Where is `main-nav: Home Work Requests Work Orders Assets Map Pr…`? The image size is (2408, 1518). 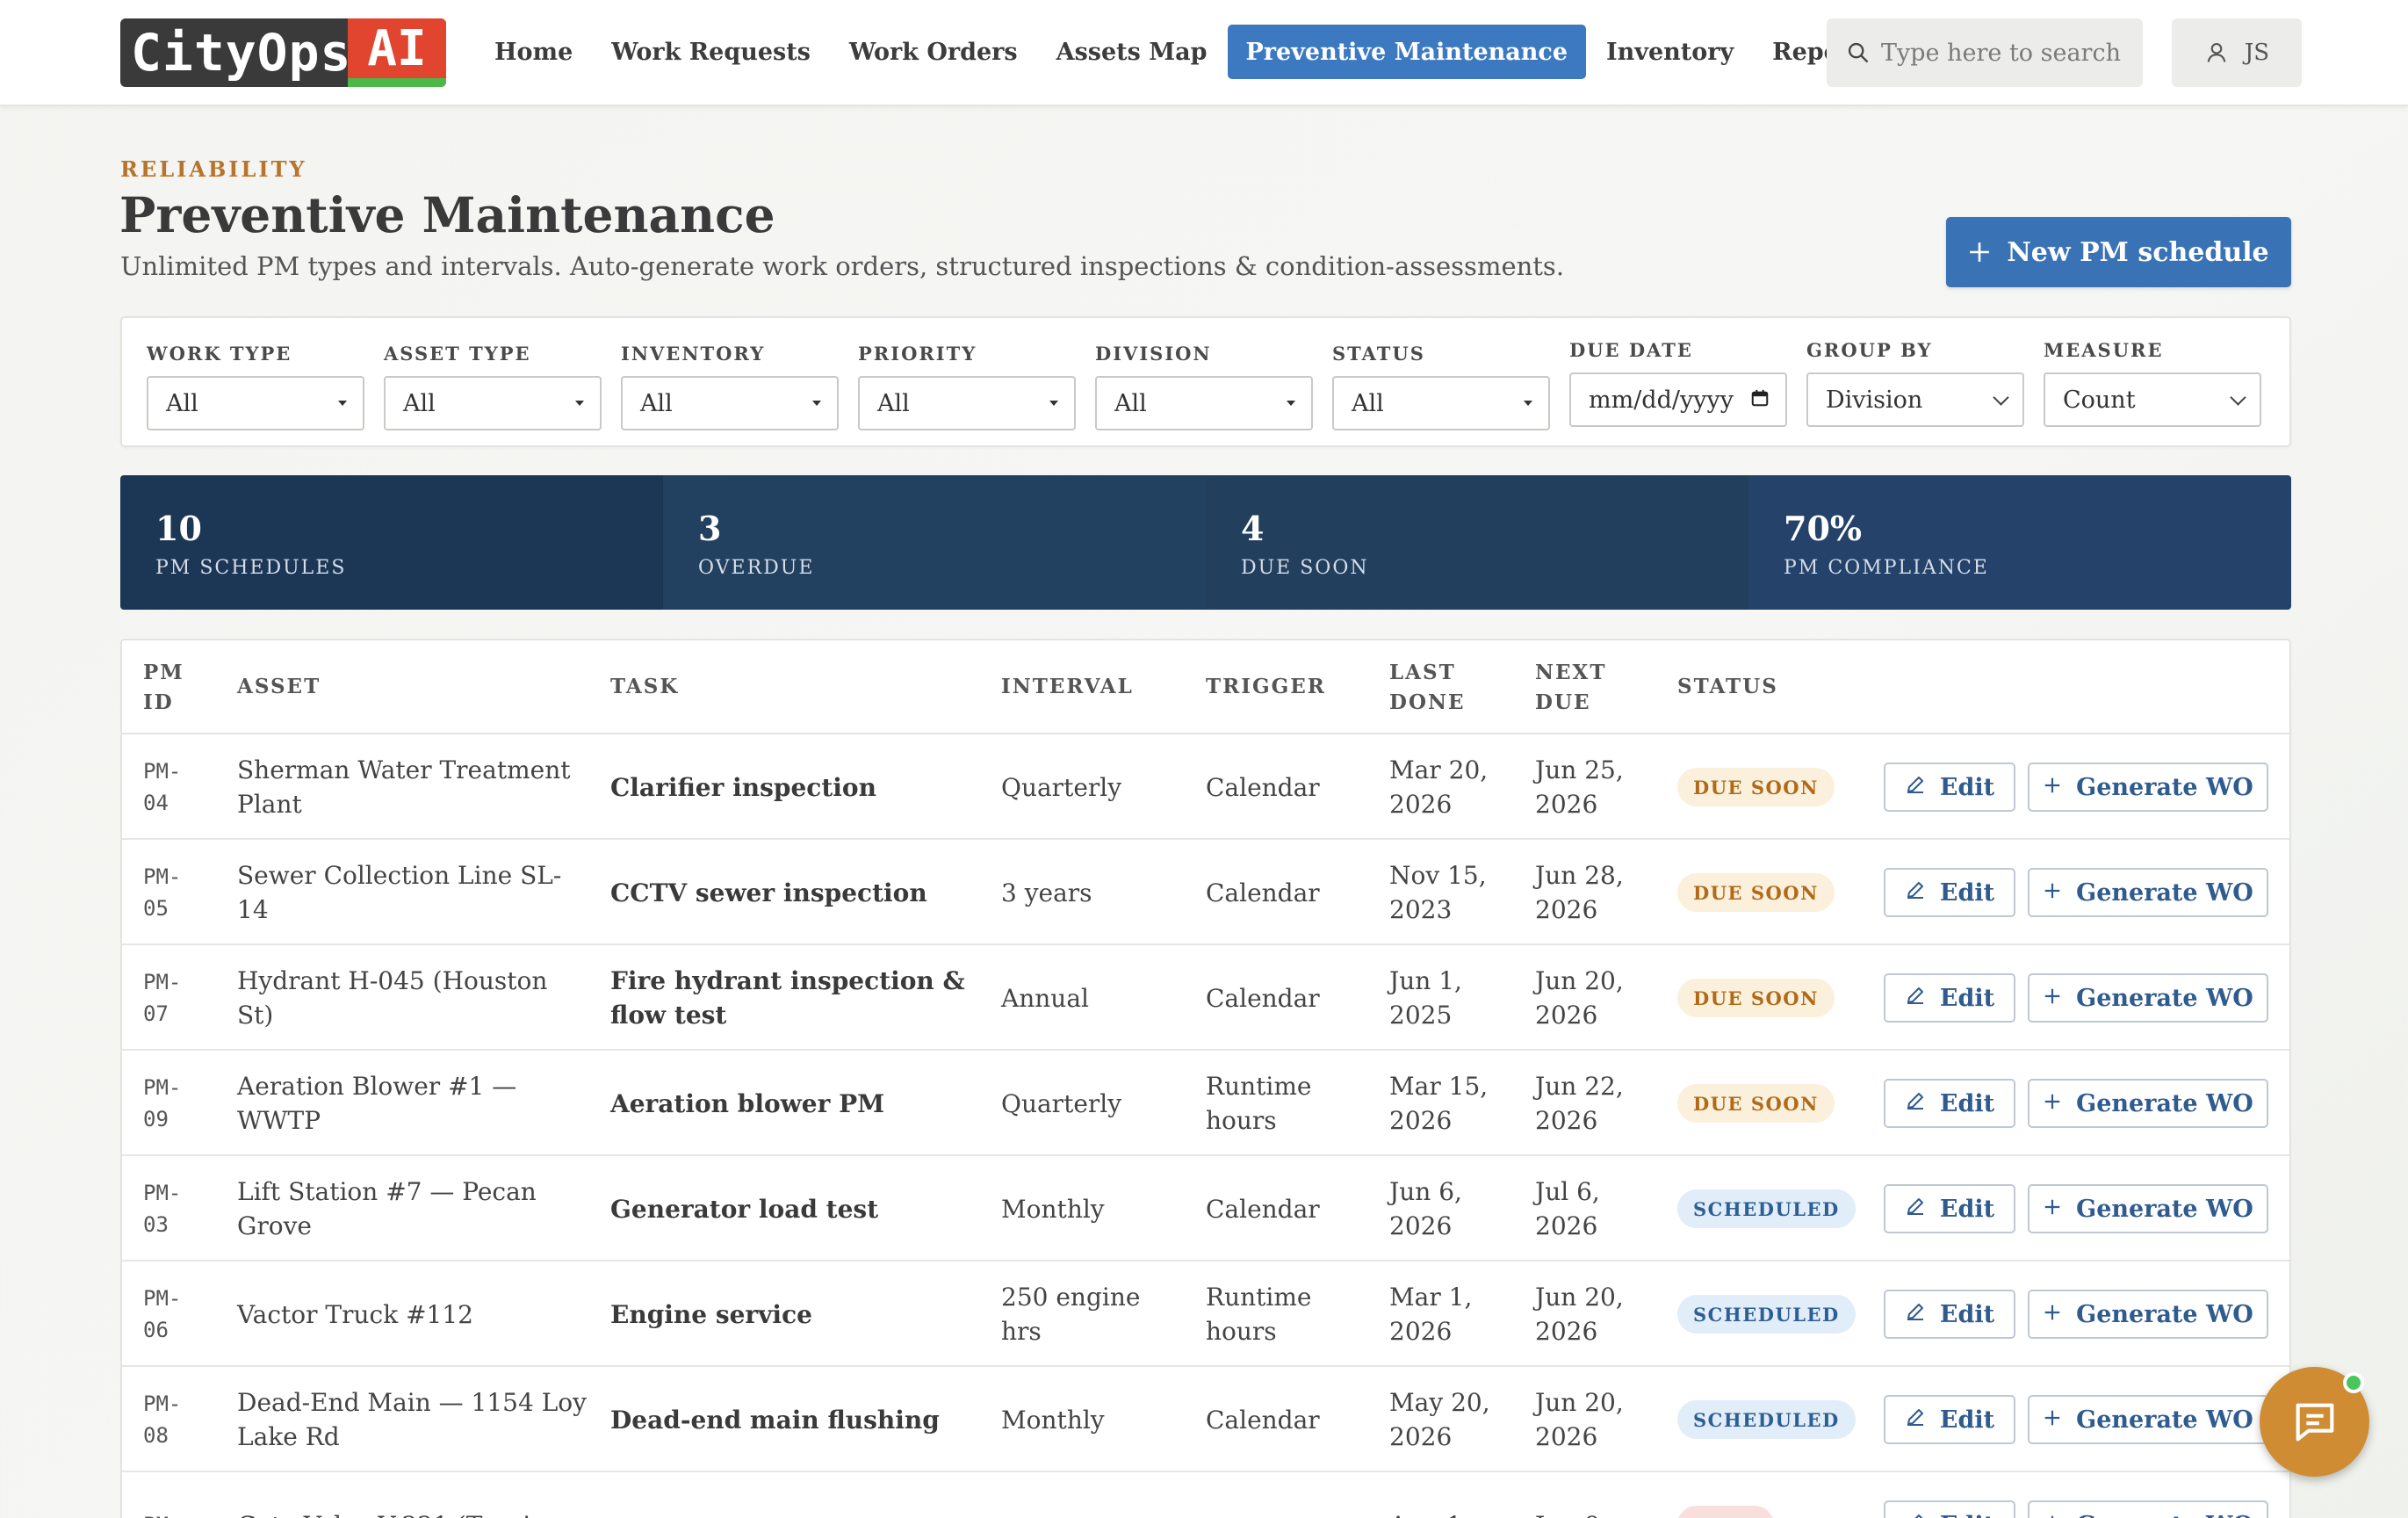
main-nav: Home Work Requests Work Orders Assets Map Pr… is located at coordinates (1186, 52).